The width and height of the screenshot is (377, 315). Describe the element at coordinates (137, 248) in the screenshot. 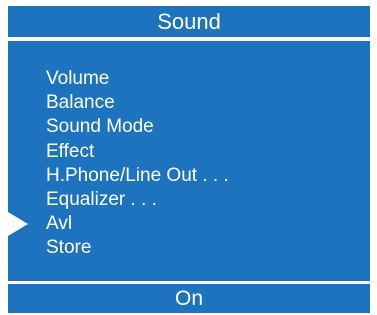

I see `menu-item-store: Store` at that location.